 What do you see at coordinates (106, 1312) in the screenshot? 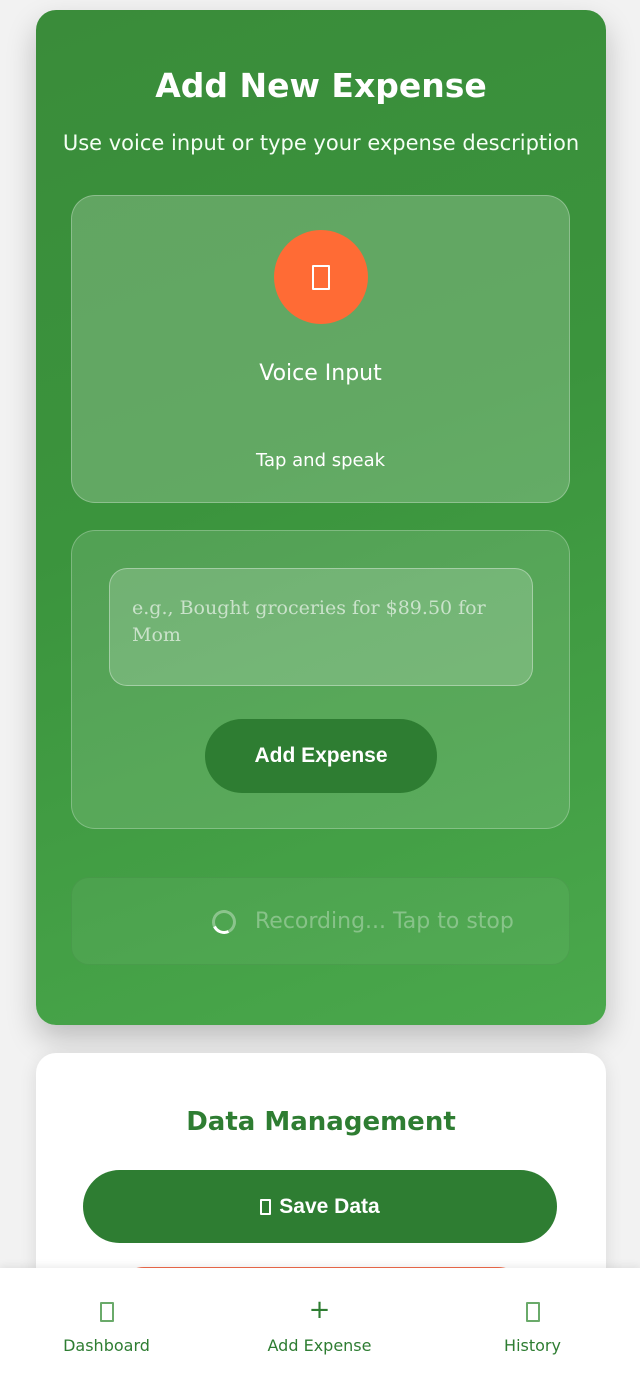
I see `dashboard-icon` at bounding box center [106, 1312].